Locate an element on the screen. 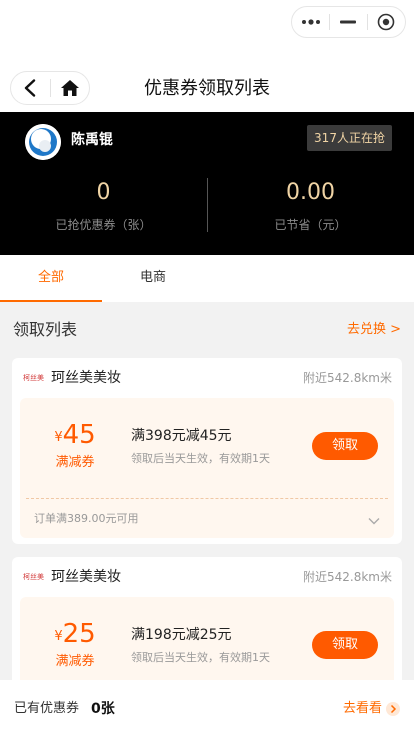  more-icon is located at coordinates (310, 22).